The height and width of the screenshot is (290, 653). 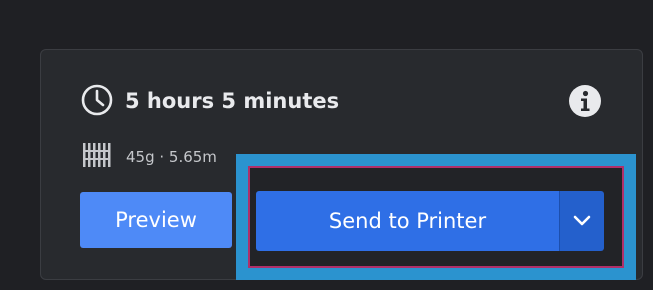 What do you see at coordinates (97, 100) in the screenshot?
I see `clock-icon` at bounding box center [97, 100].